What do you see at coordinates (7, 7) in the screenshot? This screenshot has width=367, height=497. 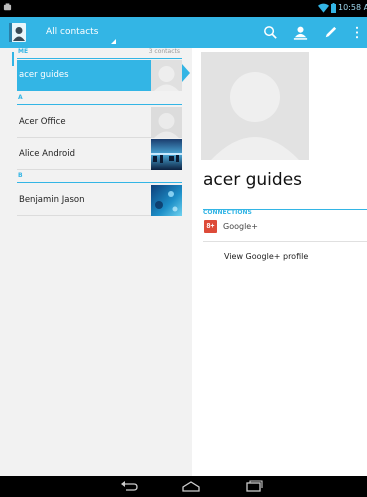 I see `notification-icon` at bounding box center [7, 7].